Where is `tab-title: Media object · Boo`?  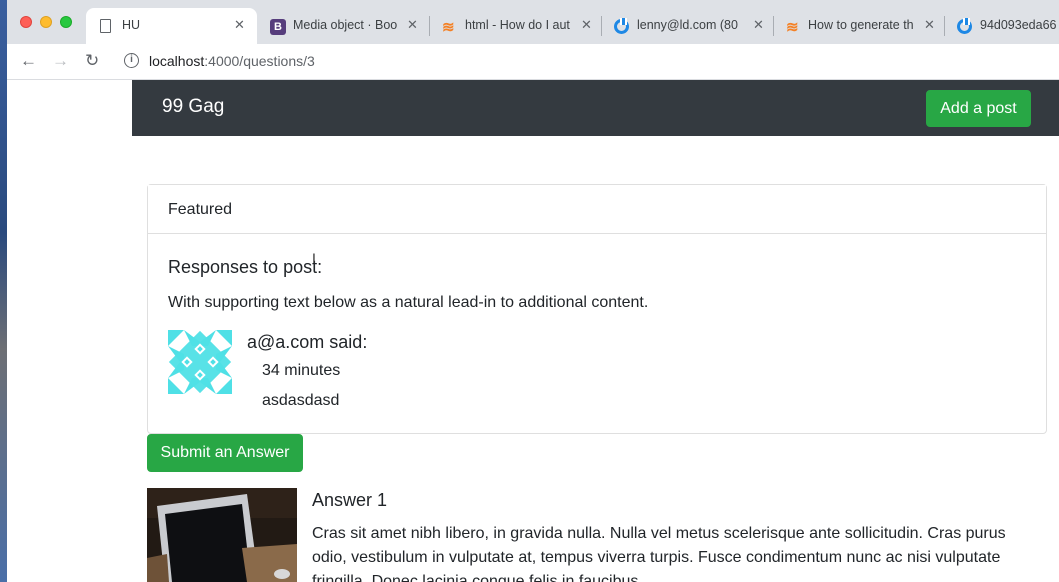
tab-title: Media object · Boo is located at coordinates (345, 25).